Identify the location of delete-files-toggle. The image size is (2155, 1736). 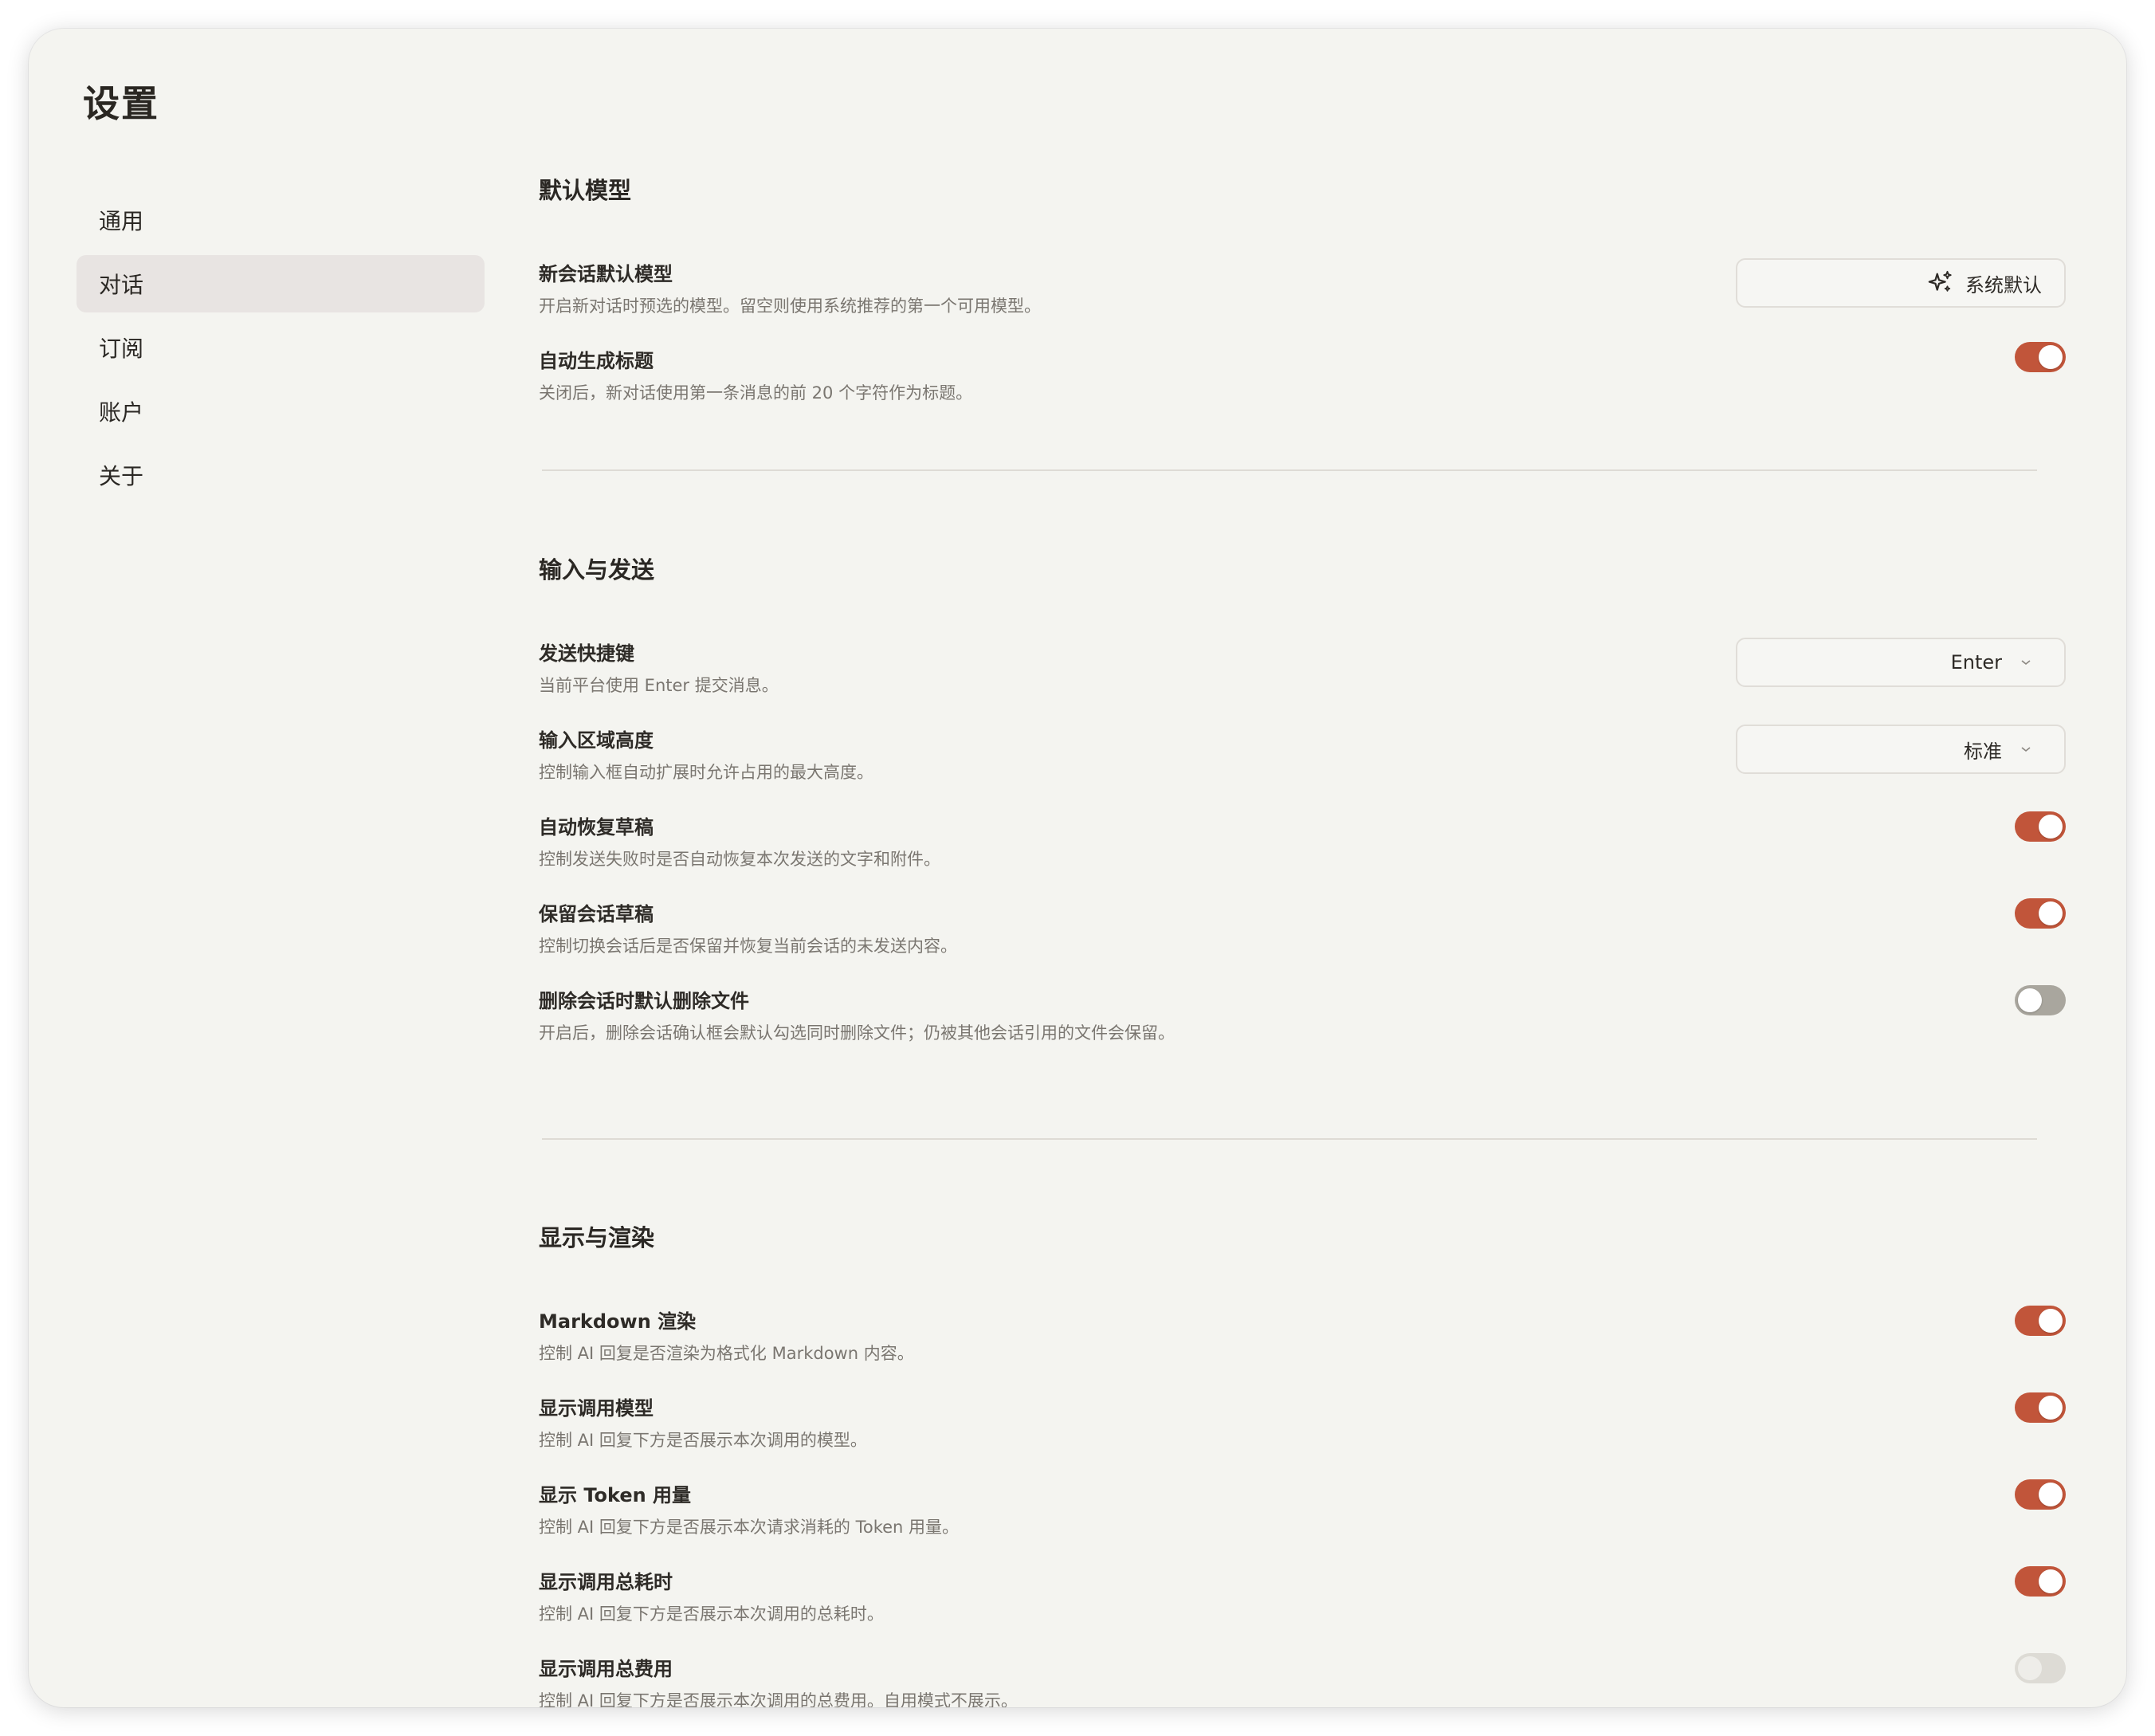
(2041, 1000).